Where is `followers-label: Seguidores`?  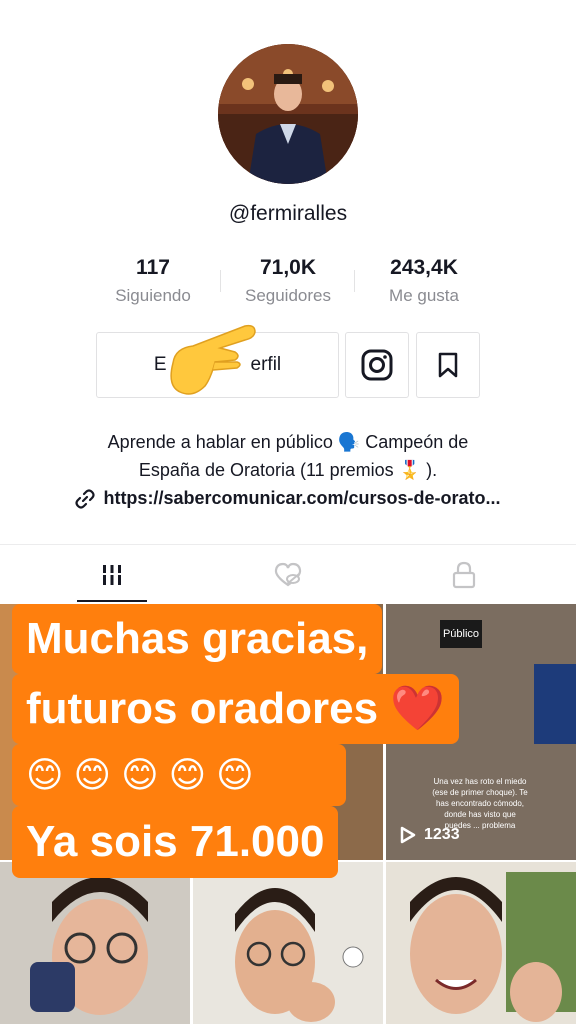
followers-label: Seguidores is located at coordinates (287, 295).